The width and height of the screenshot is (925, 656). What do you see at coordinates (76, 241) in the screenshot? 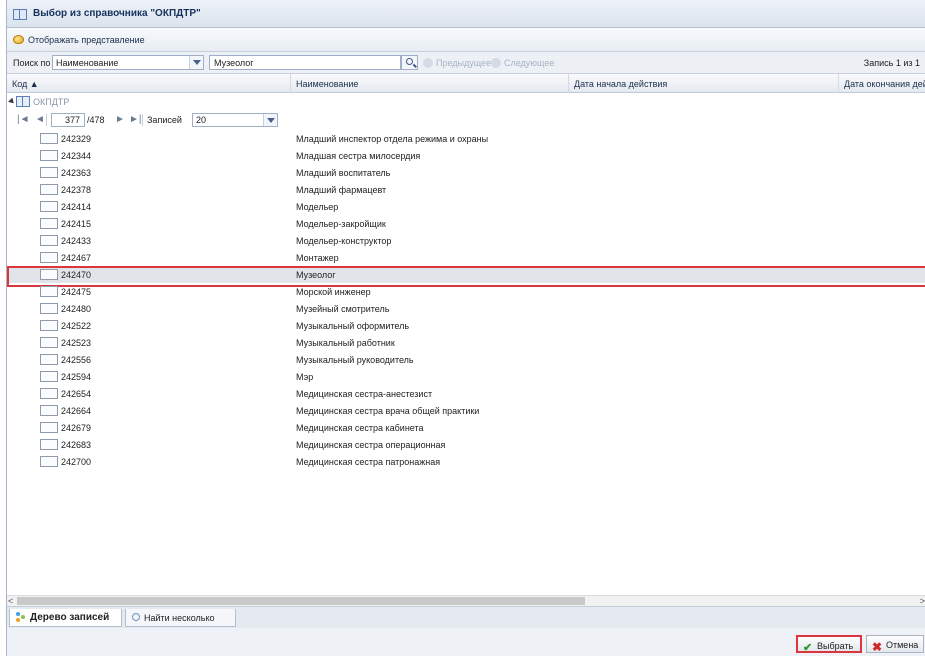
I see `row-code: 242433` at bounding box center [76, 241].